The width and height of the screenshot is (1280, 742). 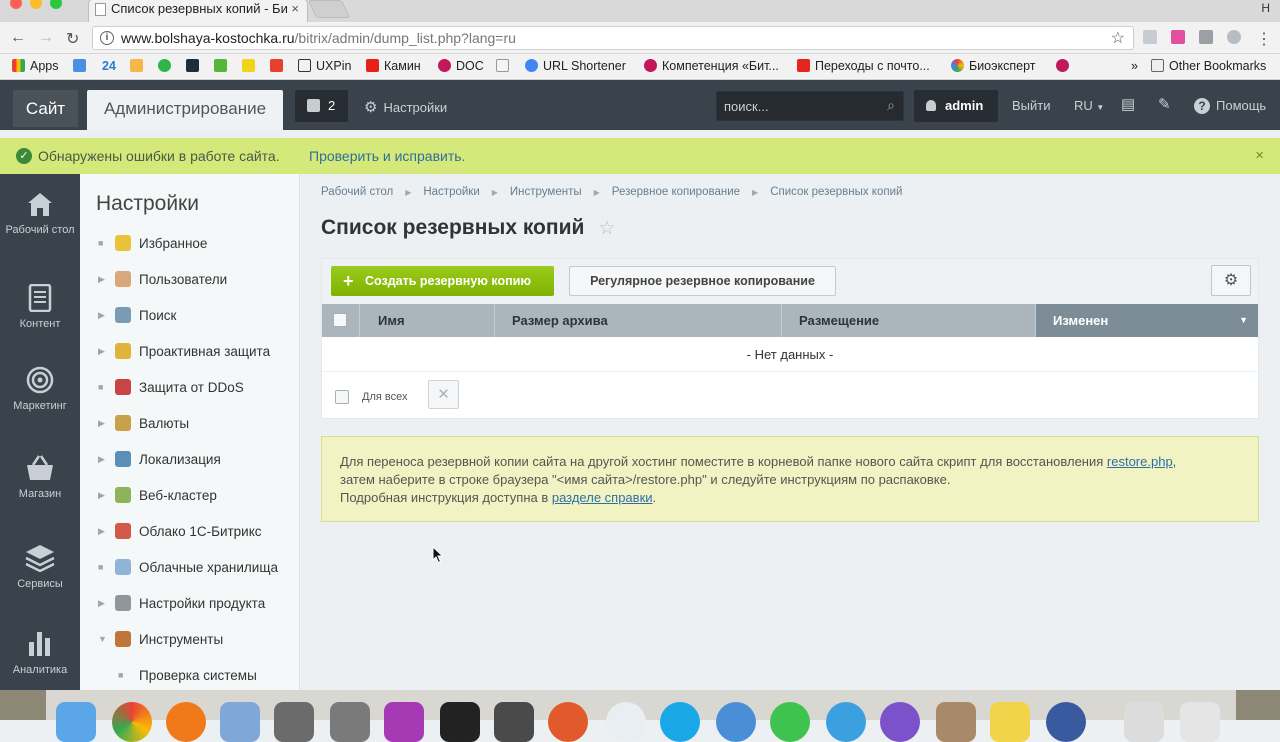 I want to click on calendar-icon, so click(x=626, y=722).